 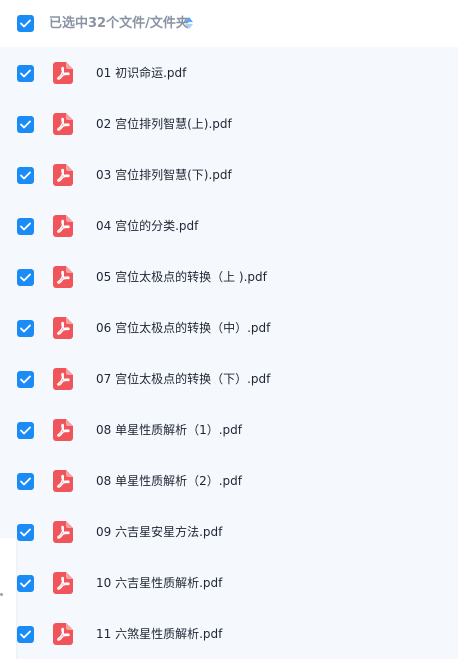 I want to click on side-panel-edge, so click(x=8, y=598).